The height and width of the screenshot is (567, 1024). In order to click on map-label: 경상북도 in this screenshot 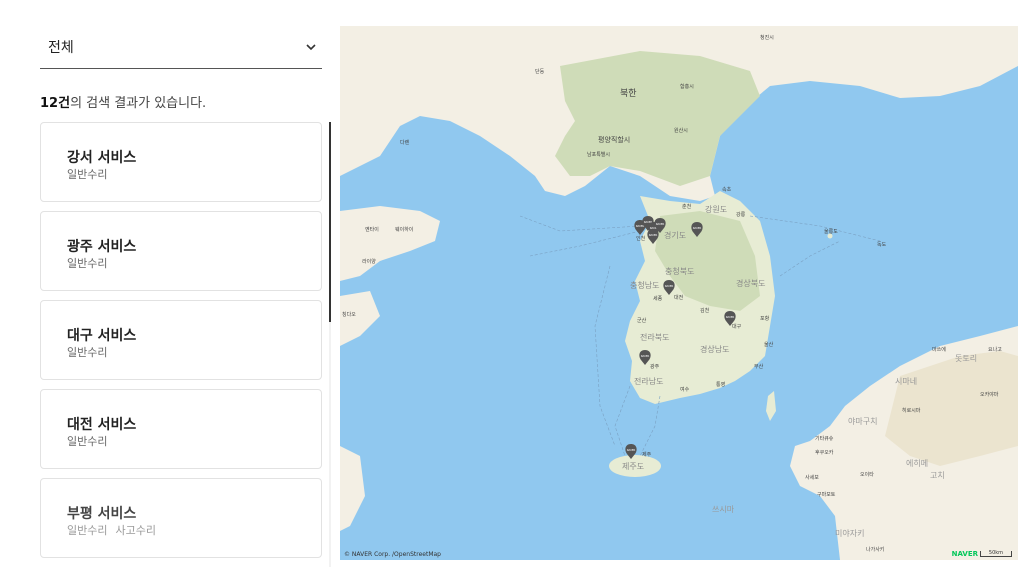, I will do `click(750, 283)`.